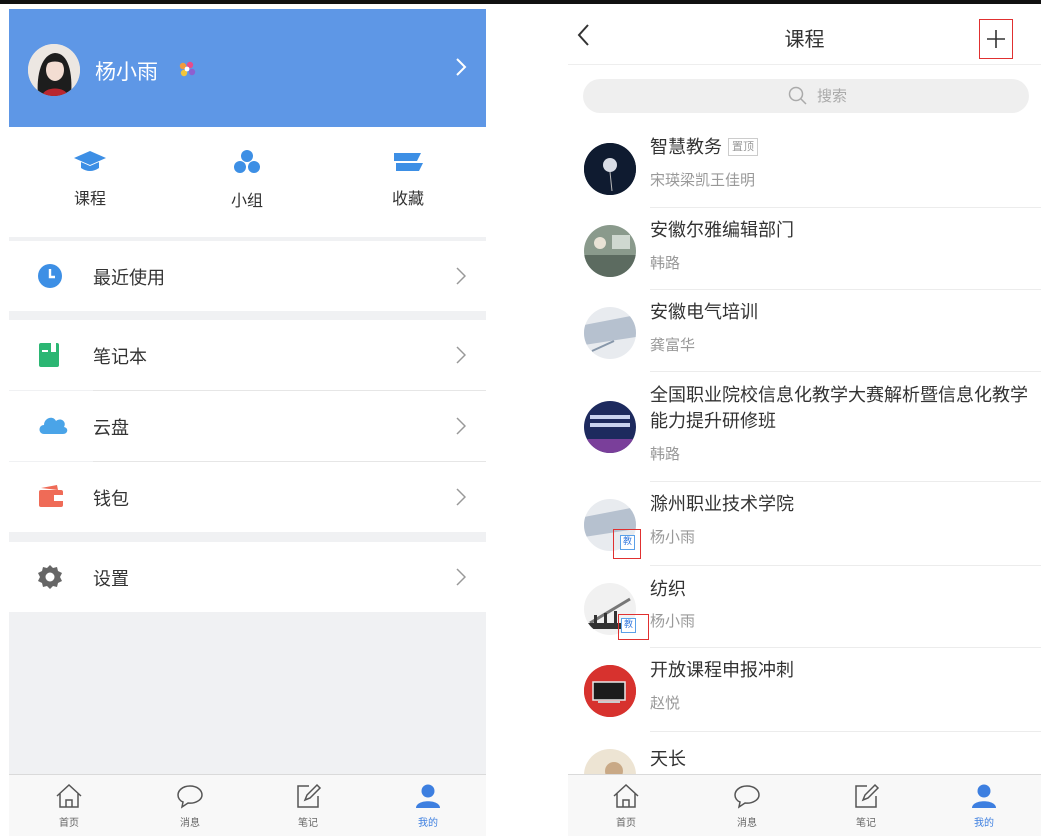 This screenshot has height=836, width=1041. I want to click on course-item: 教 纺织 杨小雨, so click(804, 608).